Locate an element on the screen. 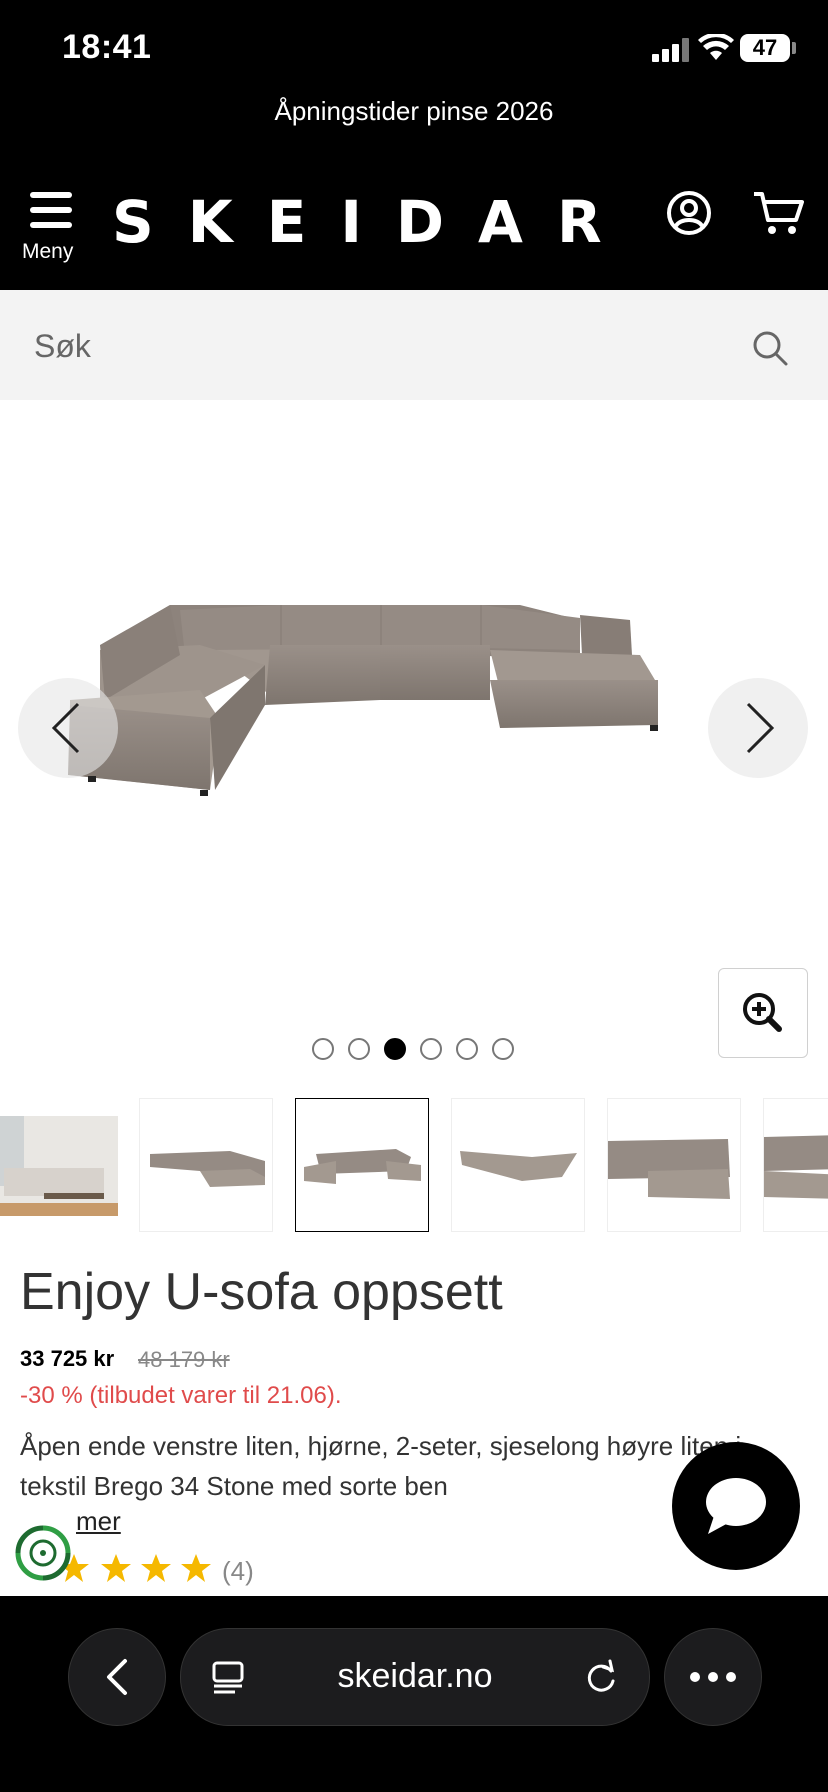 The height and width of the screenshot is (1792, 828). address-bar: skeidar.no is located at coordinates (415, 1677).